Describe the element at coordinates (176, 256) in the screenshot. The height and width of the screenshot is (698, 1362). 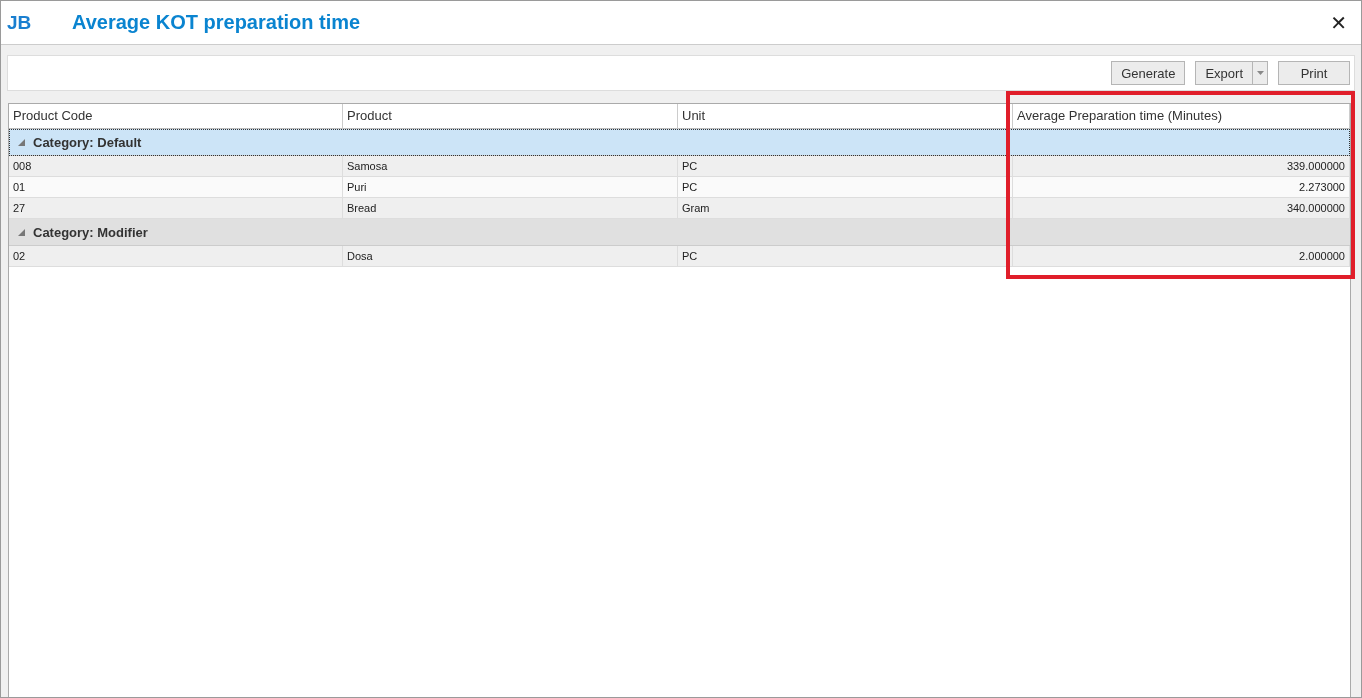
I see `table-cell: 02` at that location.